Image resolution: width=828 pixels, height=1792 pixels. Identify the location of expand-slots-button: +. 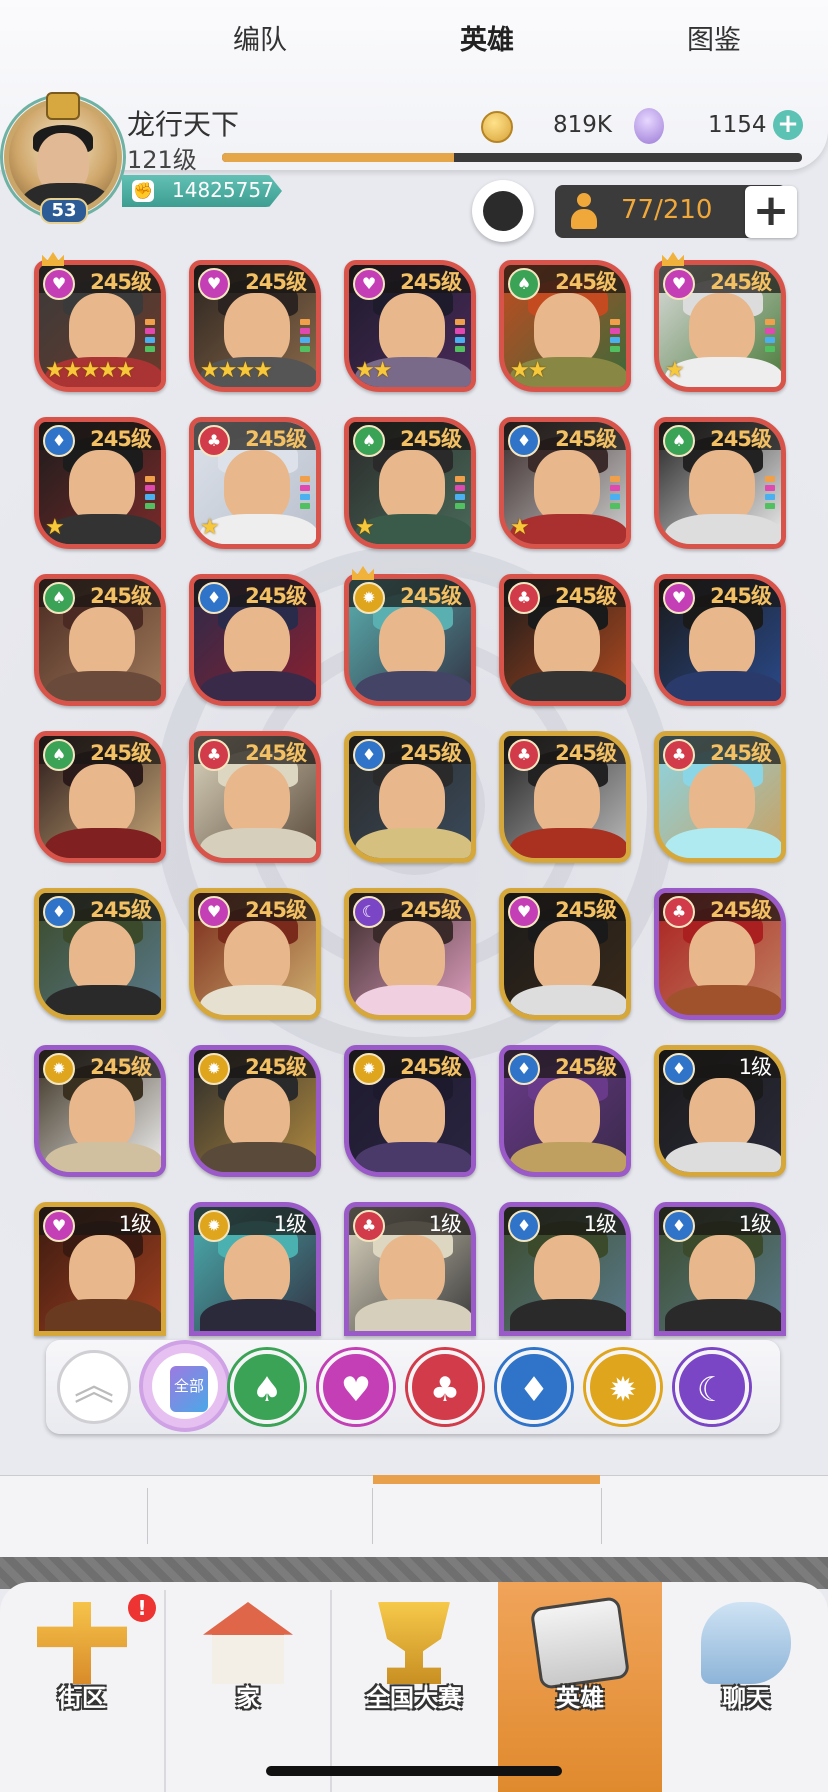
(771, 212).